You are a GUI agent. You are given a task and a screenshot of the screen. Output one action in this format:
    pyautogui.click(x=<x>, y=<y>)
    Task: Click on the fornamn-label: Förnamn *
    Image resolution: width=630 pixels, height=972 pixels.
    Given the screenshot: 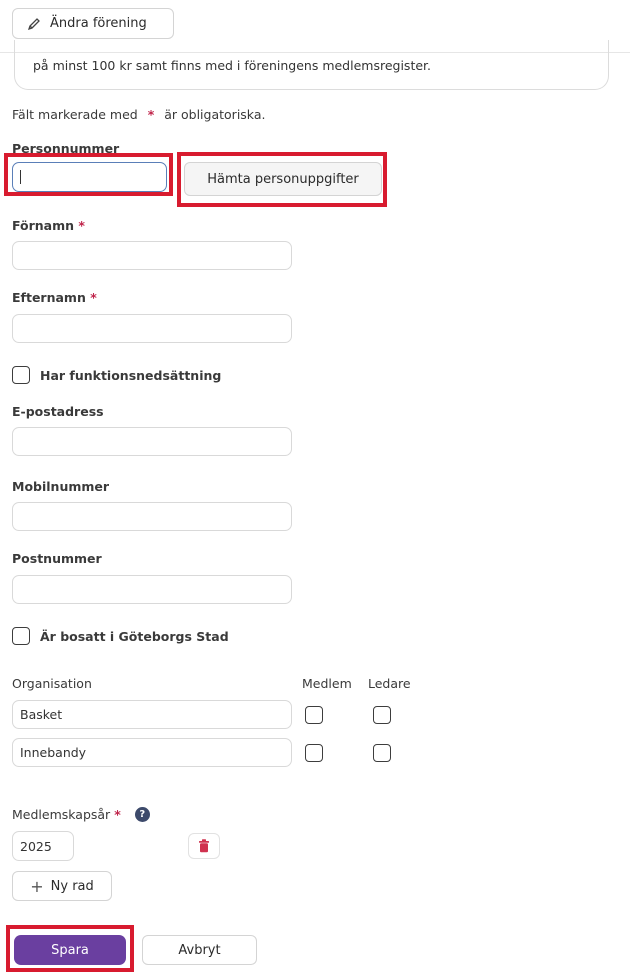 What is the action you would take?
    pyautogui.click(x=48, y=225)
    